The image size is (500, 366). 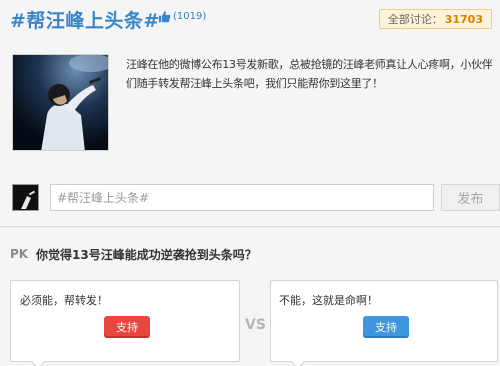 I want to click on user-avatar, so click(x=25, y=197).